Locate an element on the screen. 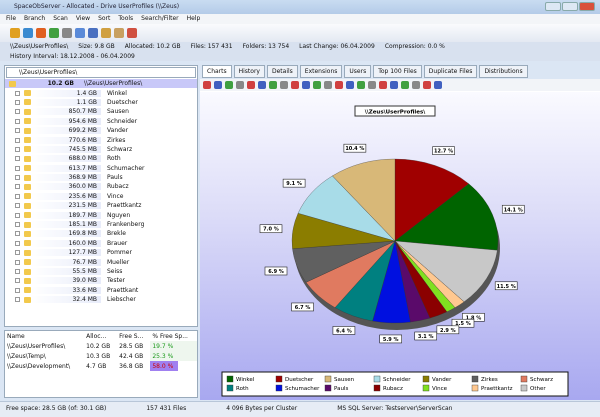  tab-duplicate-files: Duplicate Files is located at coordinates (450, 71).